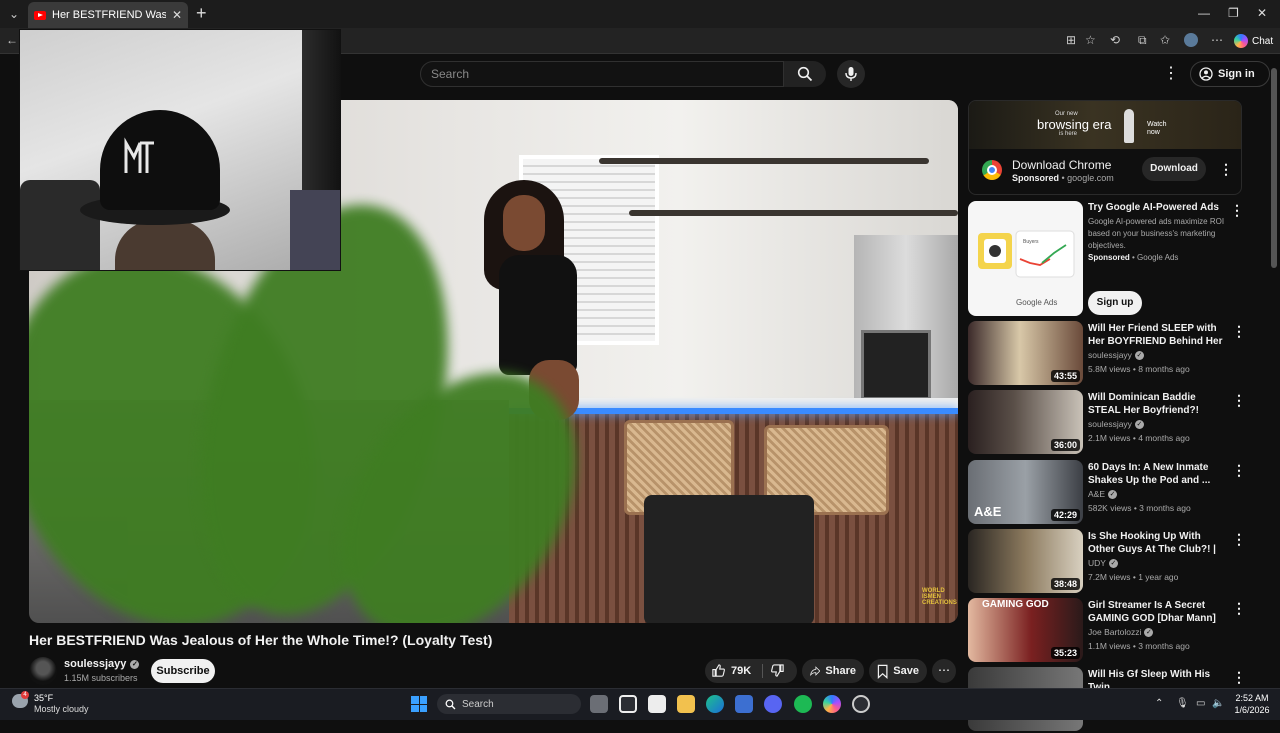  I want to click on video-duration: 38:48, so click(1065, 584).